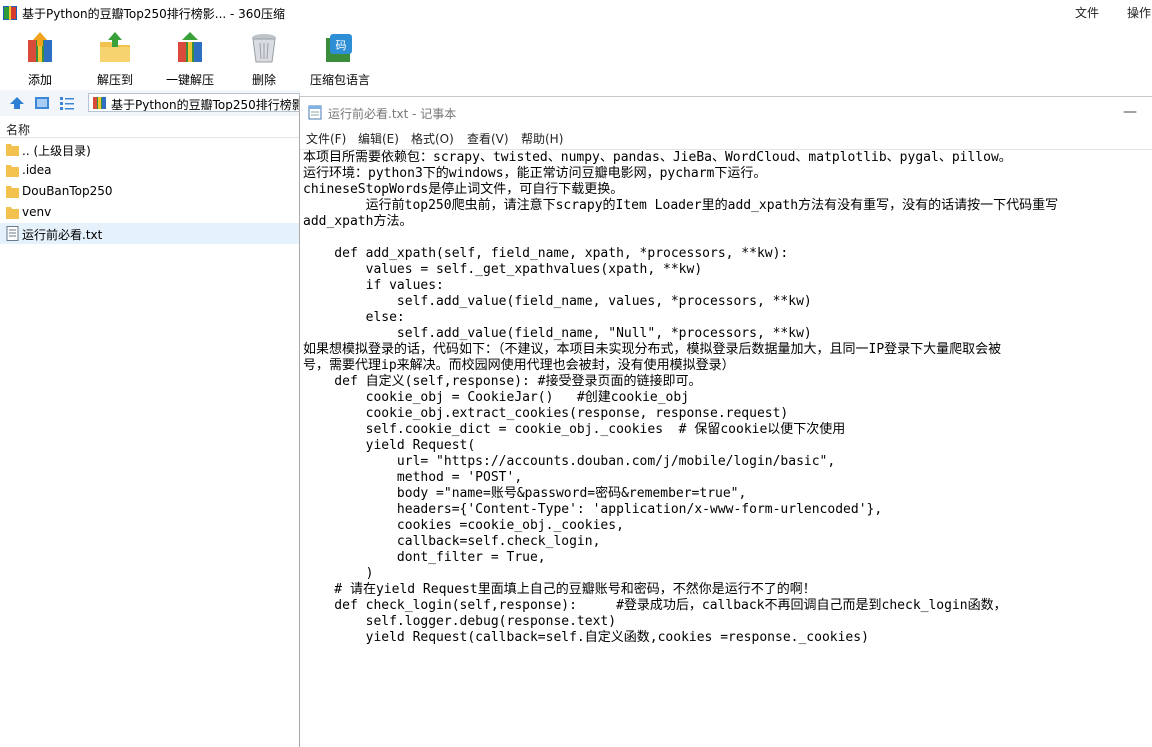 This screenshot has width=1152, height=747. What do you see at coordinates (67, 191) in the screenshot?
I see `file-name: DouBanTop250` at bounding box center [67, 191].